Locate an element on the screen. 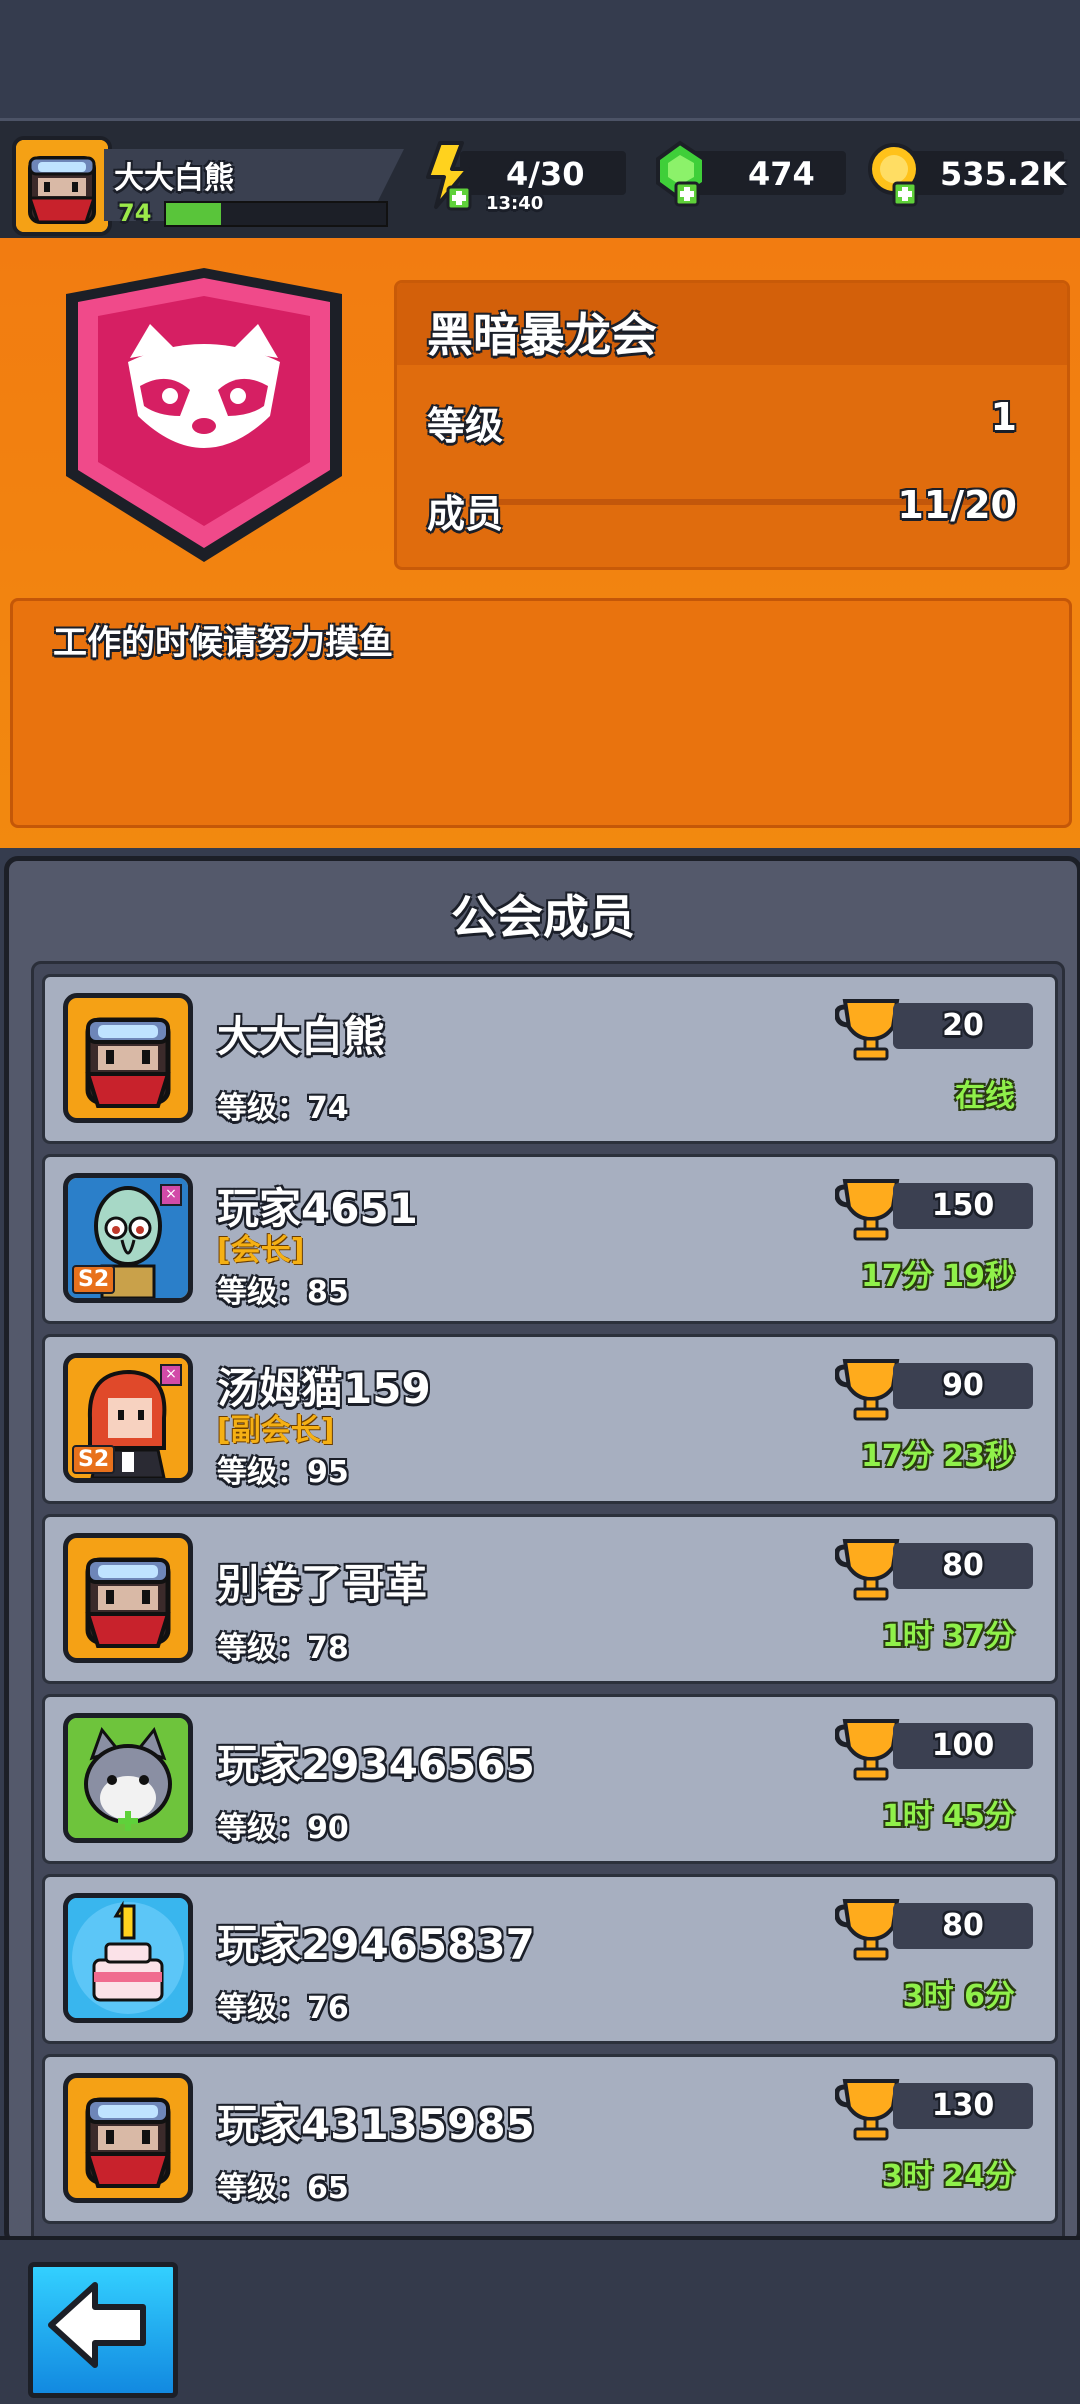 The width and height of the screenshot is (1080, 2404). trophy-count-pill: 150 is located at coordinates (963, 1206).